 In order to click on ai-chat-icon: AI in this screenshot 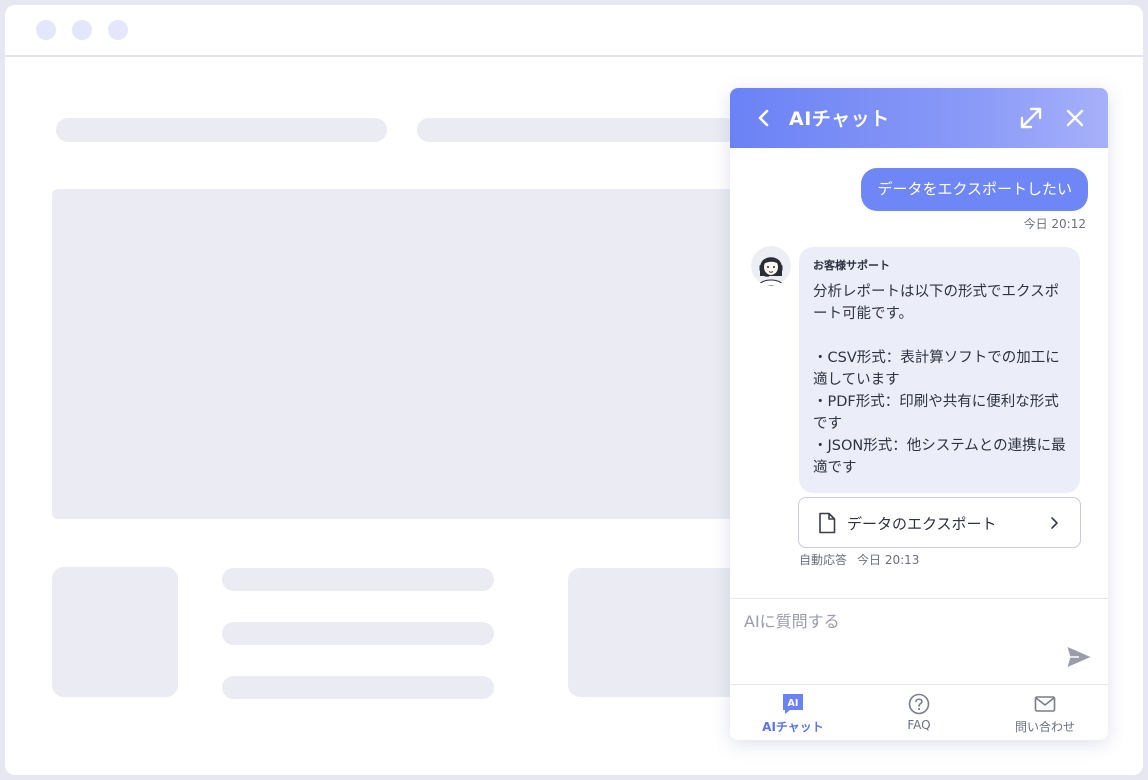, I will do `click(793, 704)`.